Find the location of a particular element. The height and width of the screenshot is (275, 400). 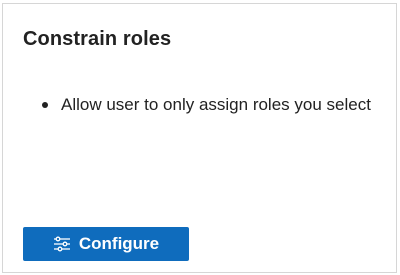

card-title: Constrain roles is located at coordinates (97, 39).